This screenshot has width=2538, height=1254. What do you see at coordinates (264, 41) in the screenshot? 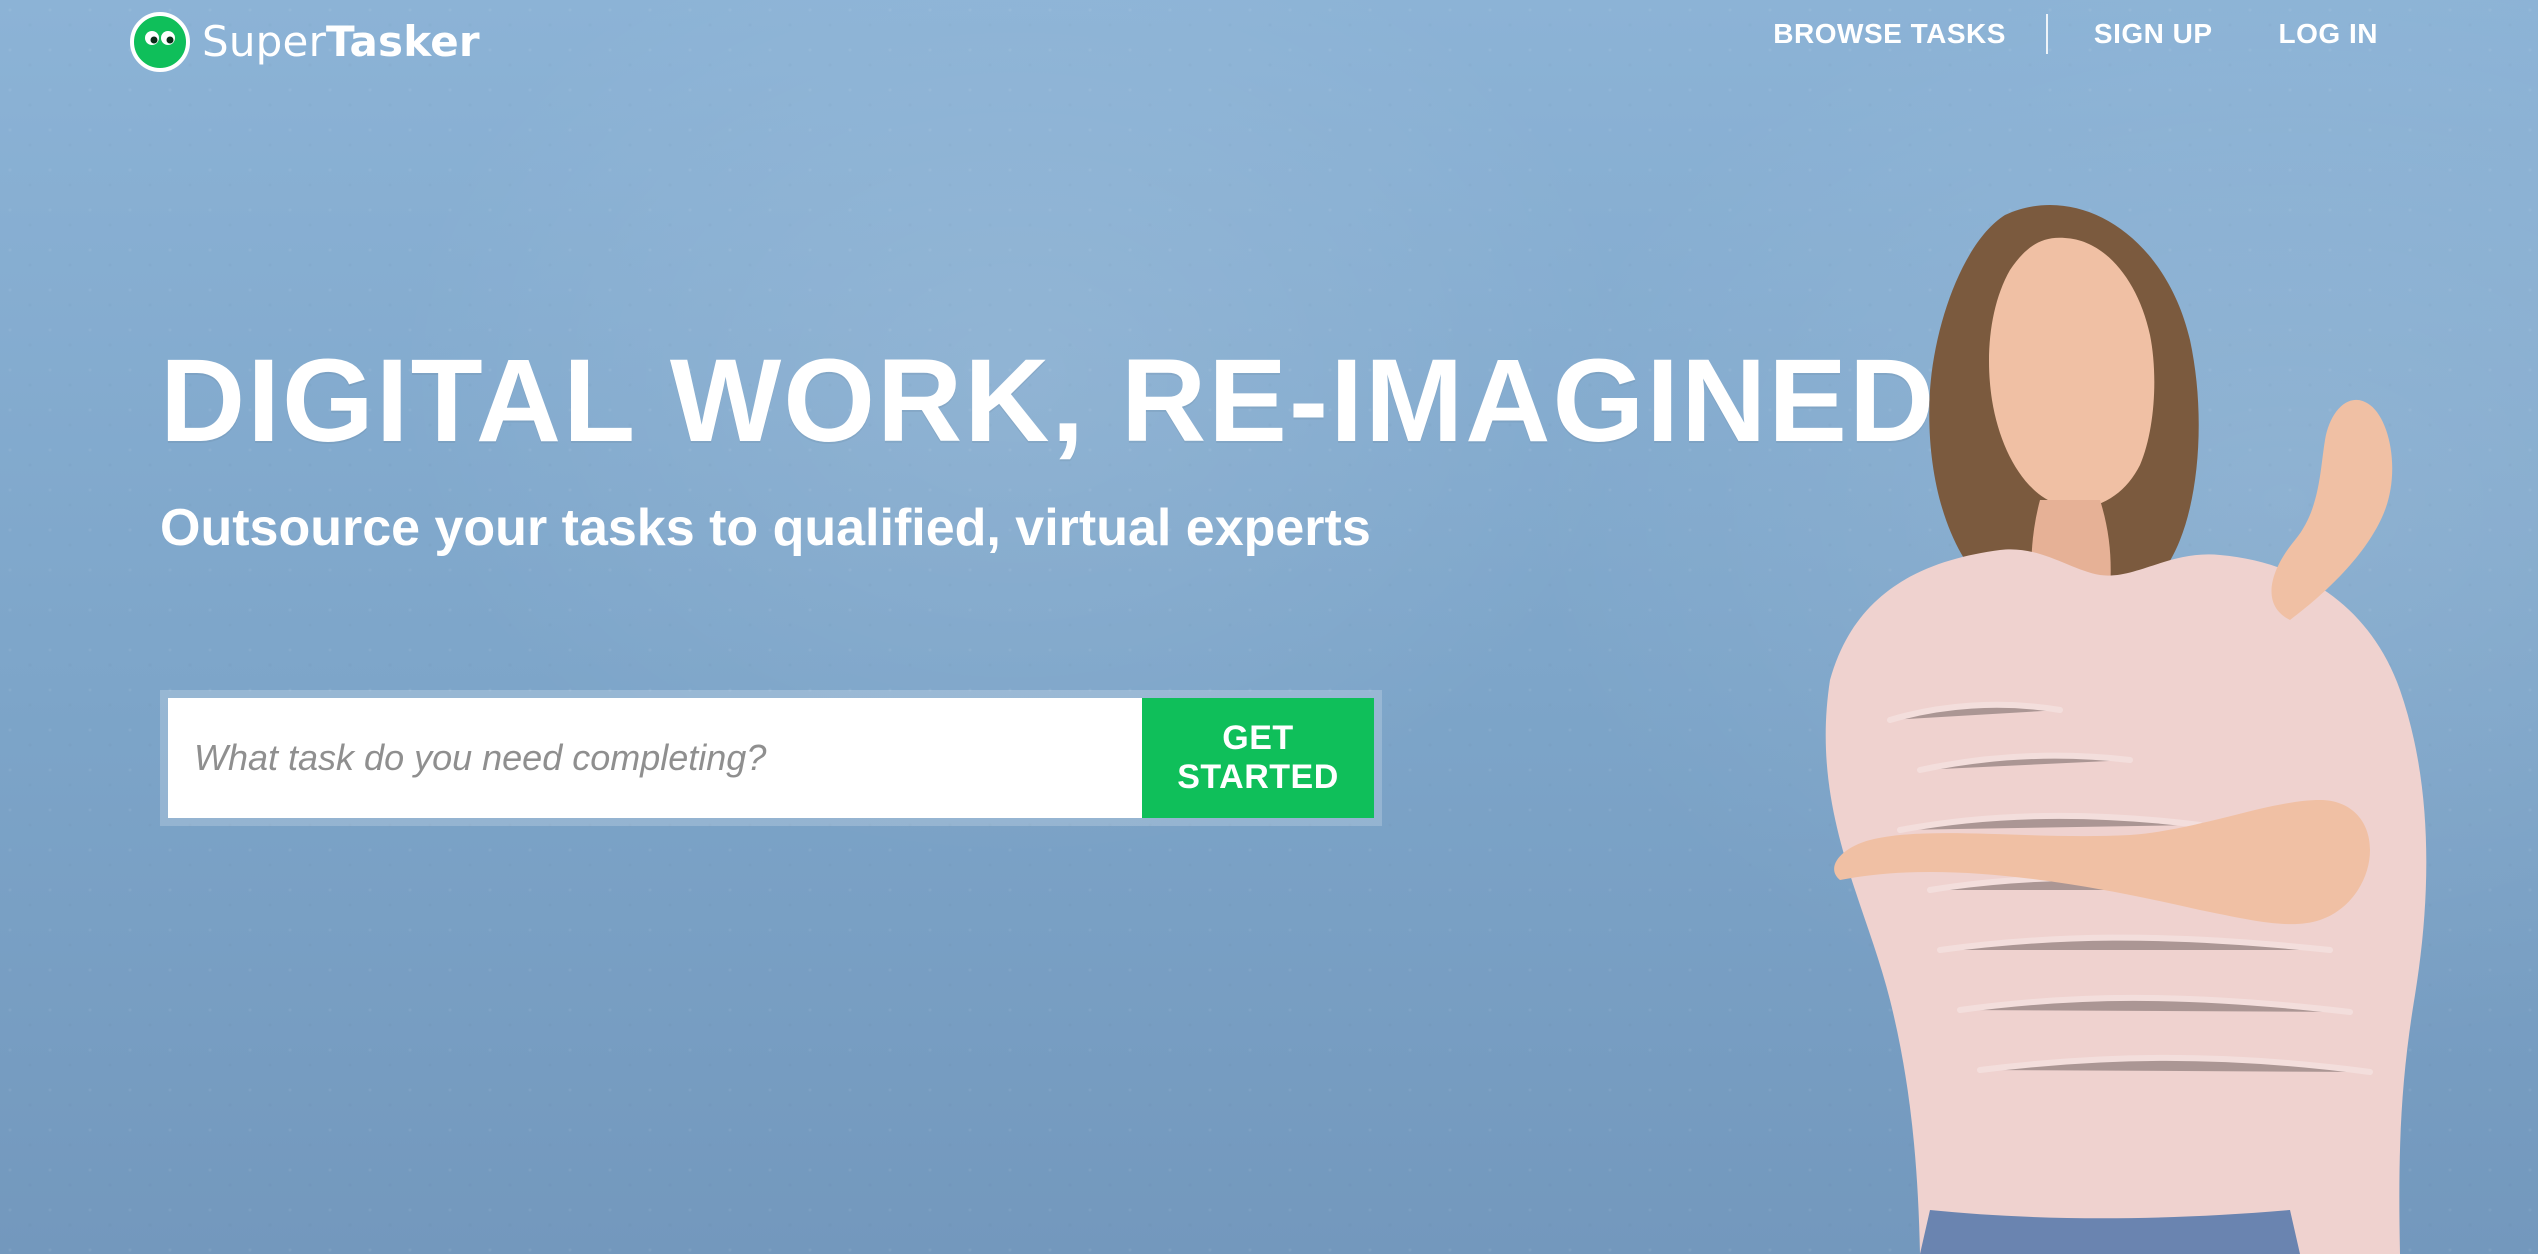
I see `brand-wordmark-light: Super` at bounding box center [264, 41].